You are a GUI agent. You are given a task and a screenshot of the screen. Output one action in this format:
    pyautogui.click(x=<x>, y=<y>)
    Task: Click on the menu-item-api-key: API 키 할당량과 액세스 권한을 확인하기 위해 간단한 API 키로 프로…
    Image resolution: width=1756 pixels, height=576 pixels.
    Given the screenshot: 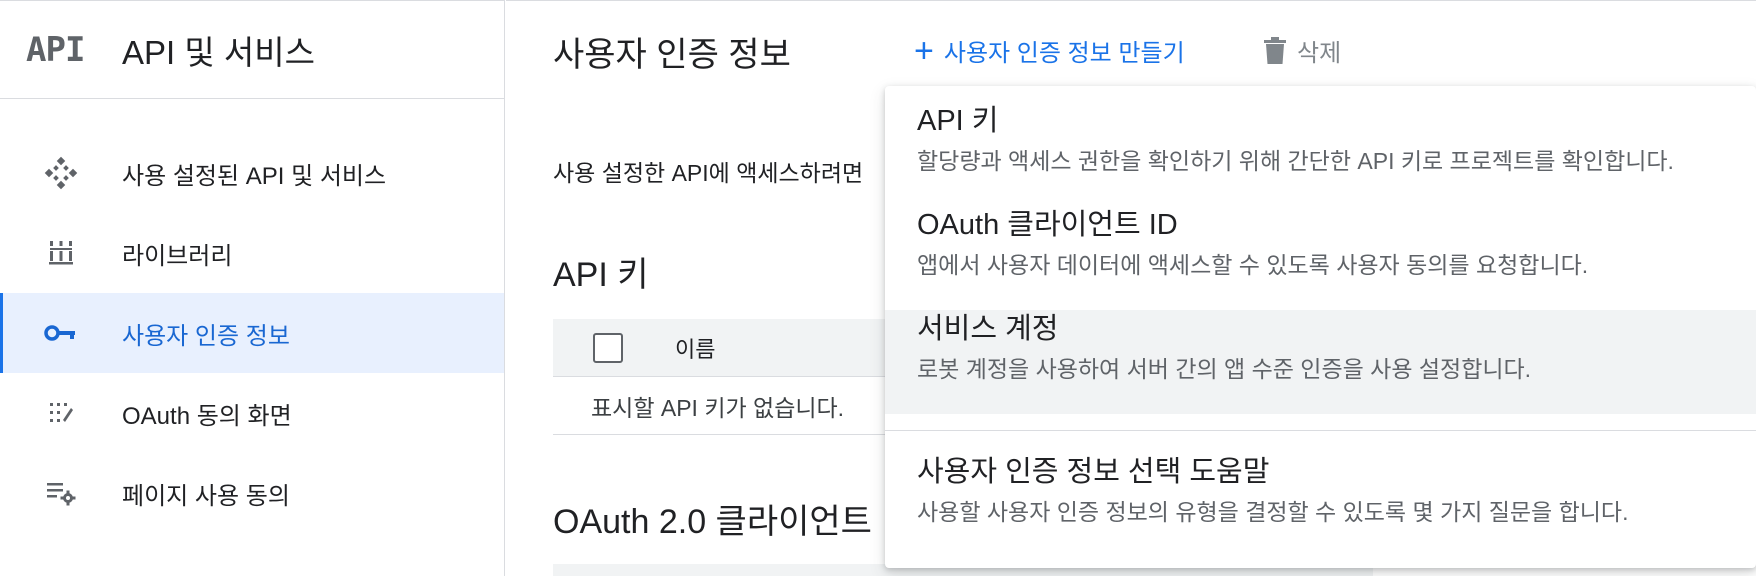 What is the action you would take?
    pyautogui.click(x=1320, y=154)
    